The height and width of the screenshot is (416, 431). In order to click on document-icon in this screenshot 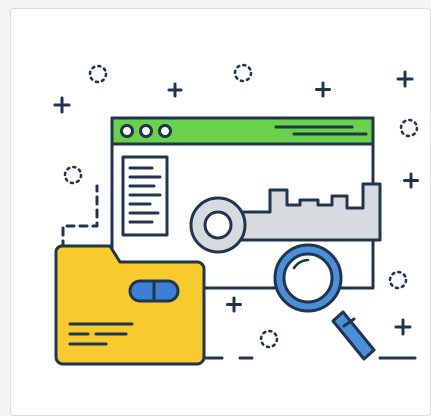, I will do `click(145, 196)`.